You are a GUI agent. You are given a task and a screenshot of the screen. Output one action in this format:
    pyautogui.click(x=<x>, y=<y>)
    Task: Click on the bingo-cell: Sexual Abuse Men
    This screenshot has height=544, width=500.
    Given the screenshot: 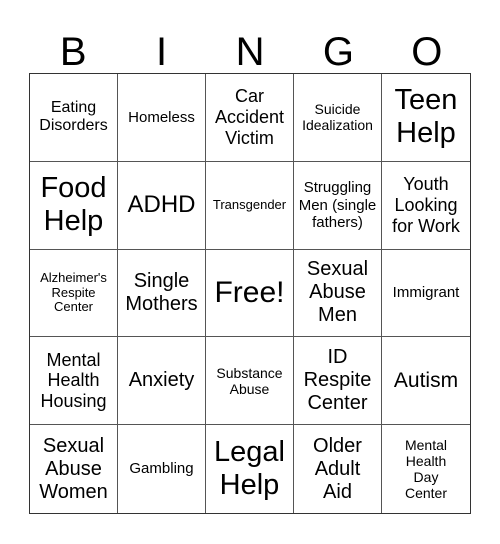 What is the action you would take?
    pyautogui.click(x=338, y=293)
    